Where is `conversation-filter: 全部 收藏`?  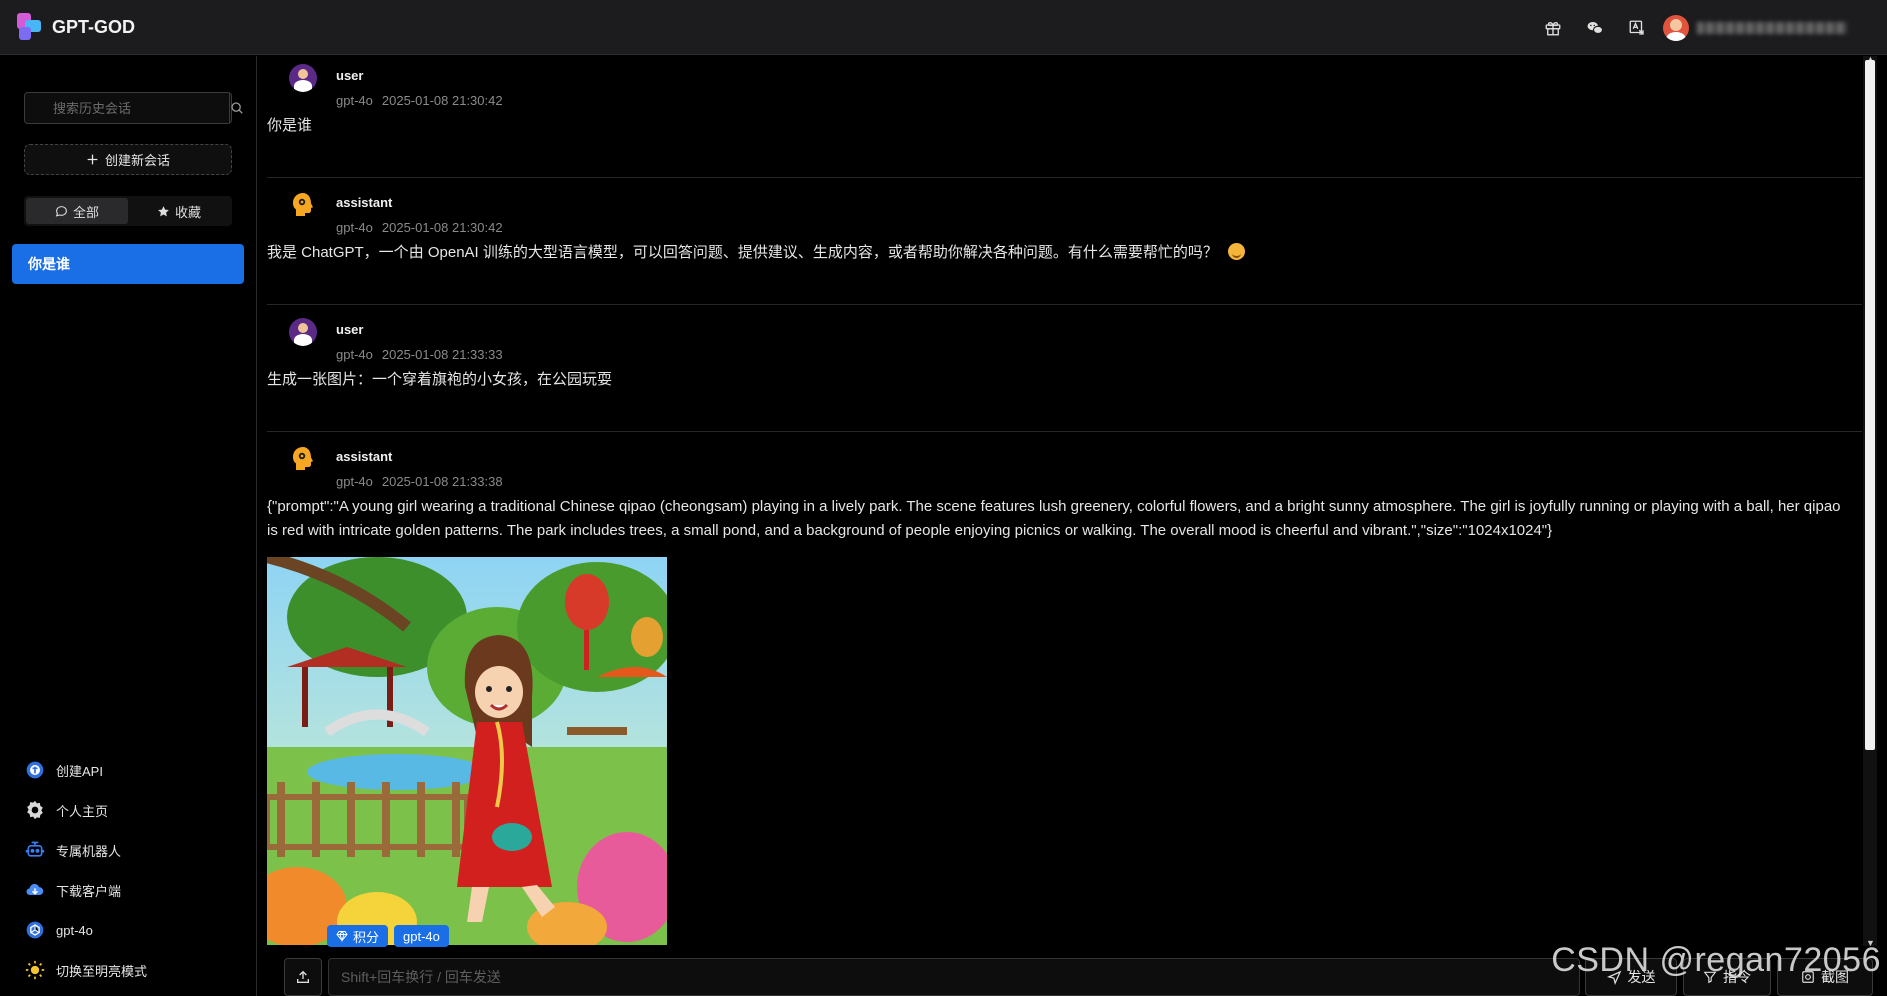
conversation-filter: 全部 收藏 is located at coordinates (128, 211).